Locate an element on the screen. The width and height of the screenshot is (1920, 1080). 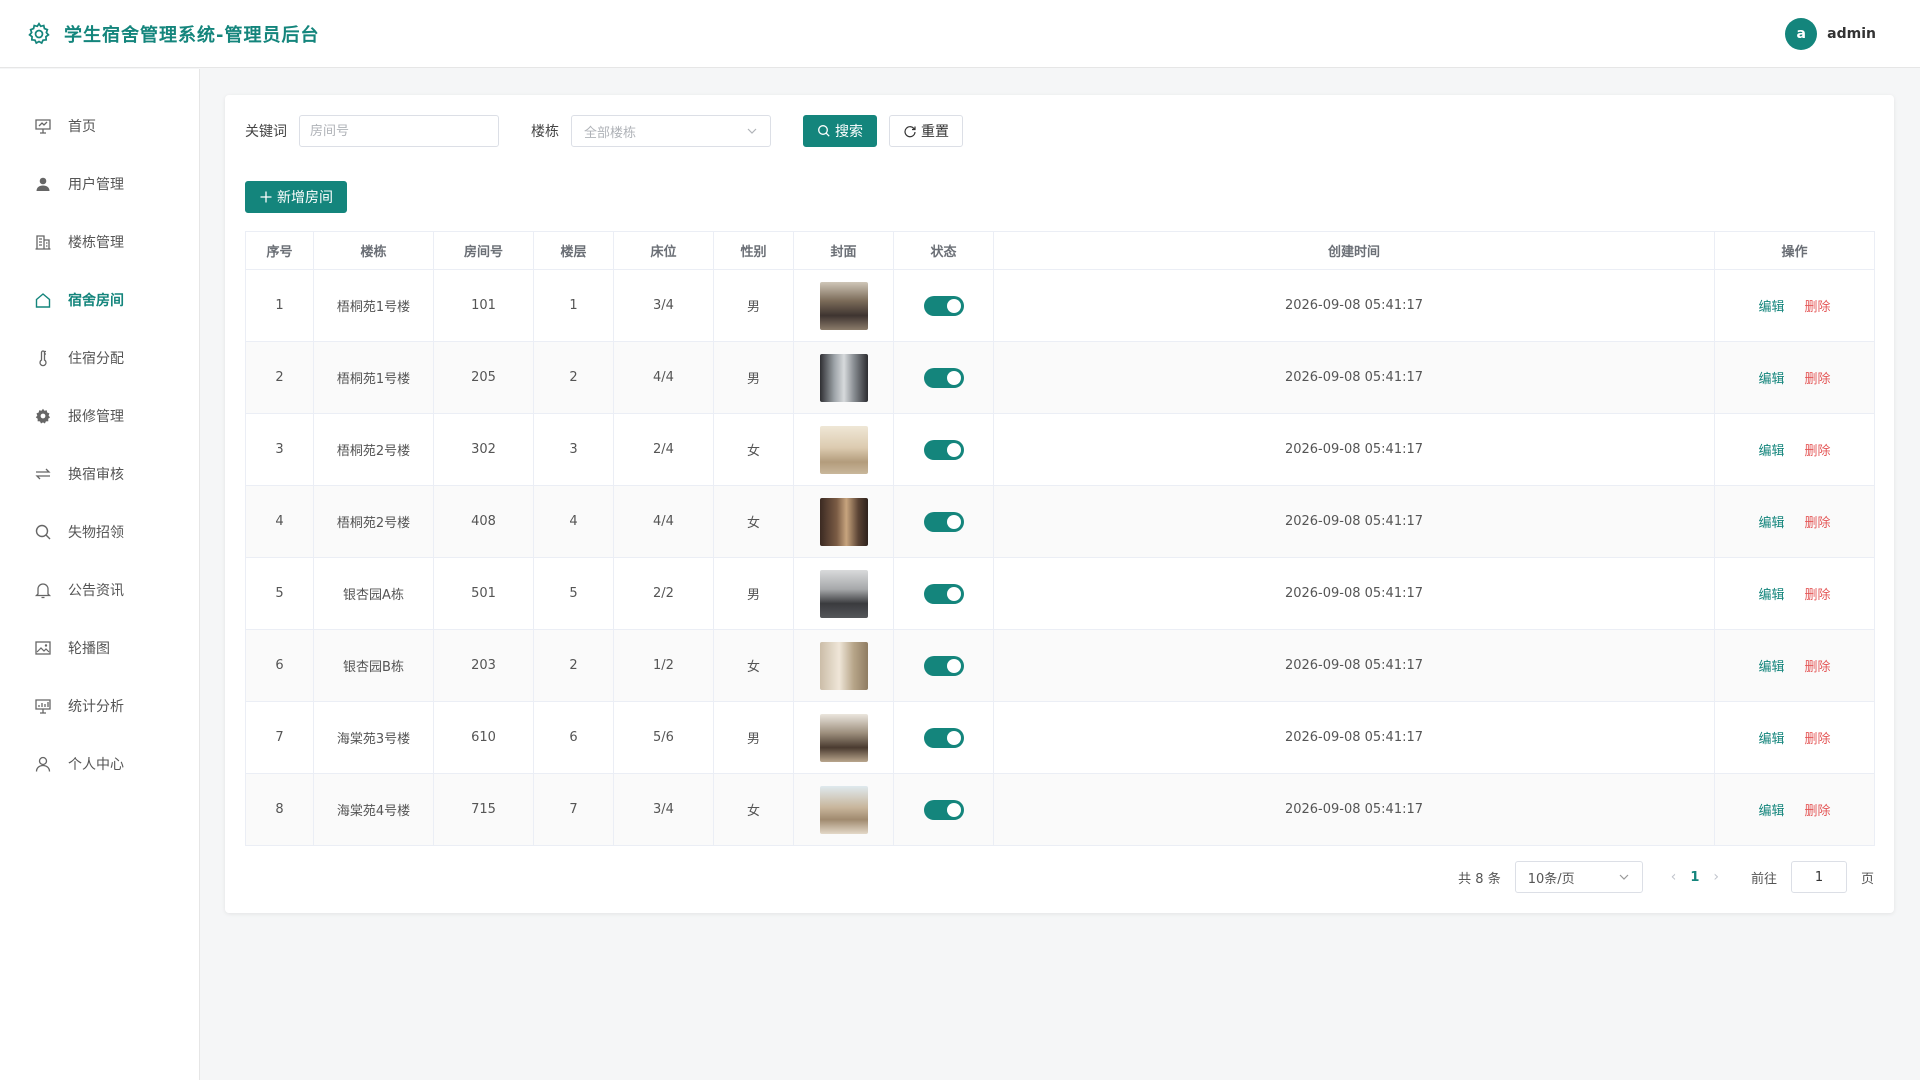
column-header: 状态 is located at coordinates (943, 250).